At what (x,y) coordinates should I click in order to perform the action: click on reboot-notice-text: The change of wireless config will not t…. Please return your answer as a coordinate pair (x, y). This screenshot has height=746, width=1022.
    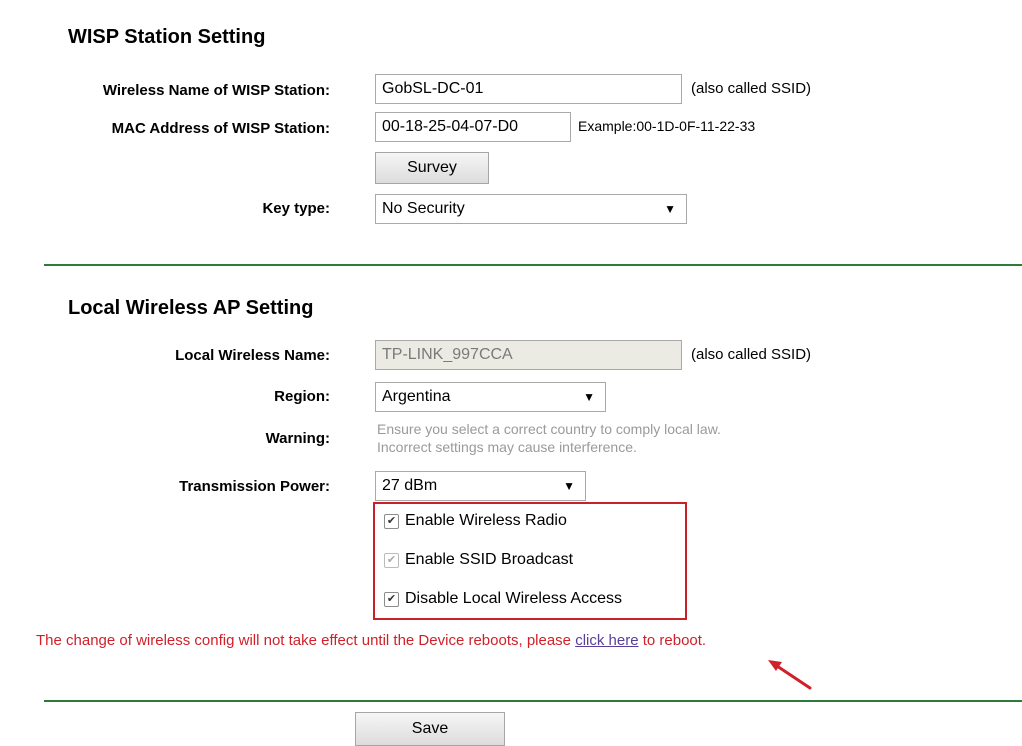
    Looking at the image, I should click on (306, 640).